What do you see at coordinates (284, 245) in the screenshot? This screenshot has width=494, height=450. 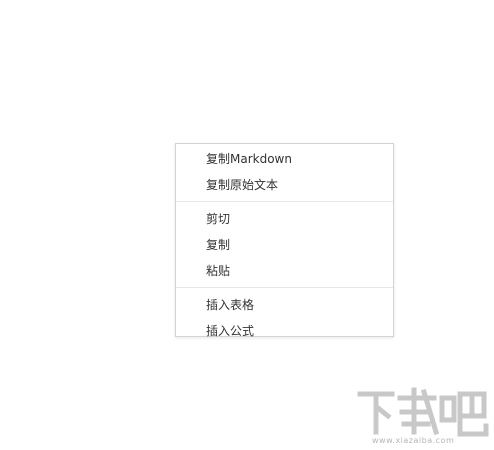 I see `menu-item-copy: 复制` at bounding box center [284, 245].